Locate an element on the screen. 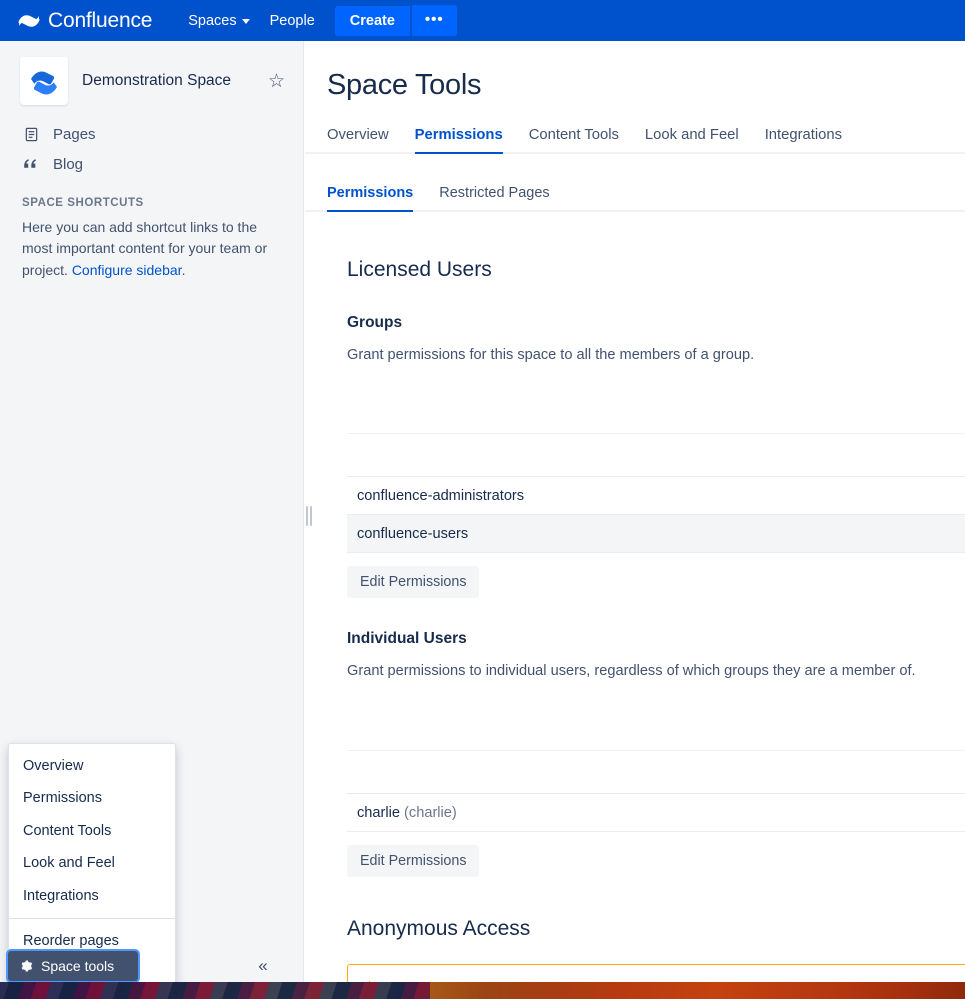 Image resolution: width=965 pixels, height=999 pixels. tab-permissions: Permissions is located at coordinates (458, 138).